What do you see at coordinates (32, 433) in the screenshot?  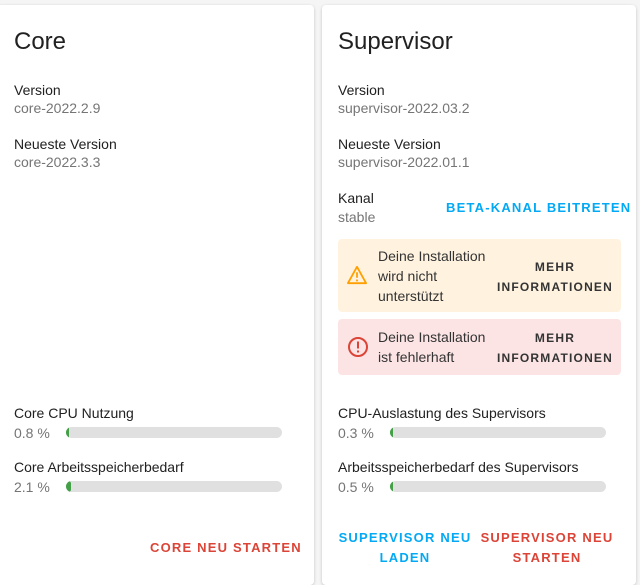 I see `core-cpu-value: 0.8 %` at bounding box center [32, 433].